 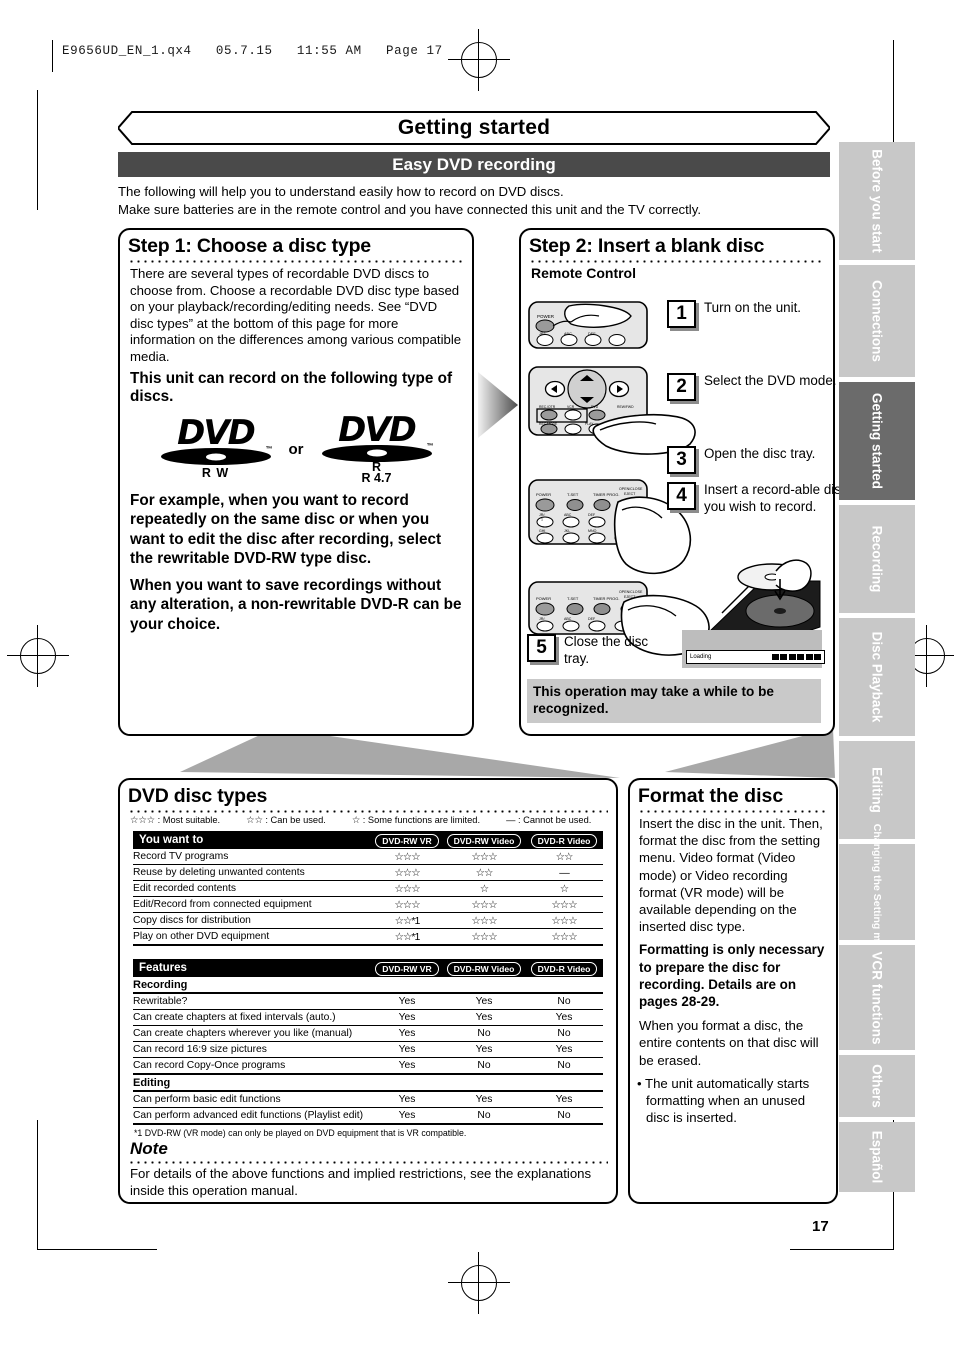 I want to click on tab-label-8: Others, so click(x=877, y=1086).